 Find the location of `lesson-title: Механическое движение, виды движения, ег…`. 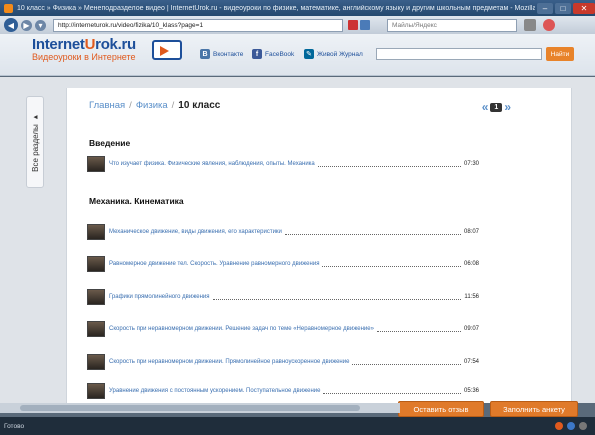

lesson-title: Механическое движение, виды движения, ег… is located at coordinates (195, 232).